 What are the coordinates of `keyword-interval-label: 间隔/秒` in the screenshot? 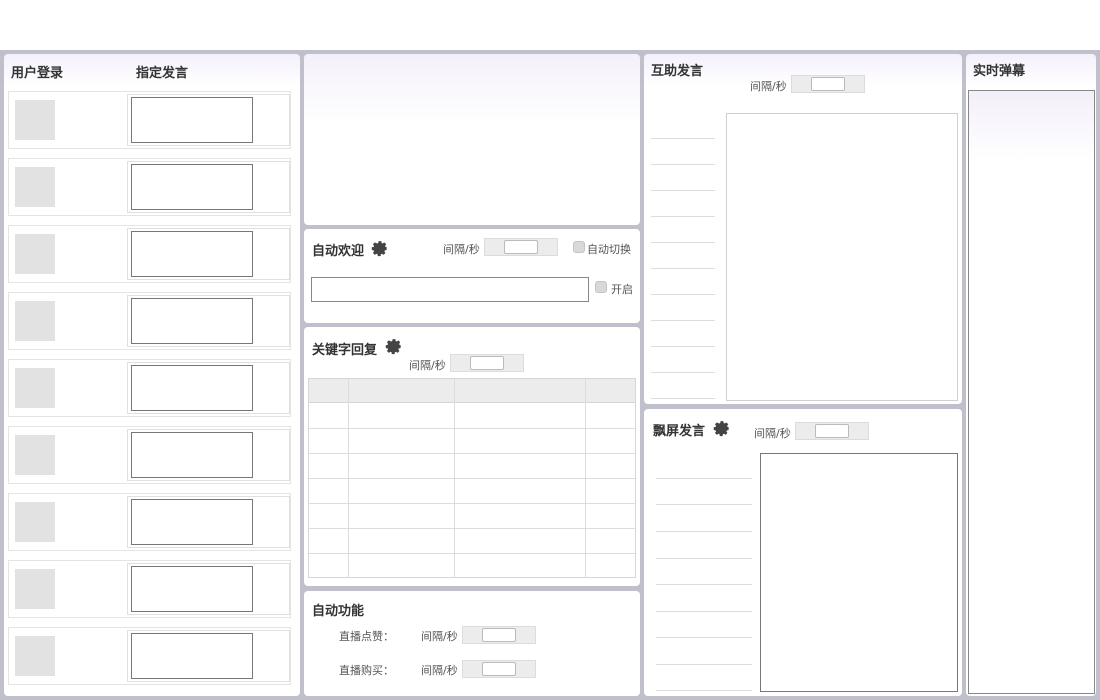 It's located at (427, 365).